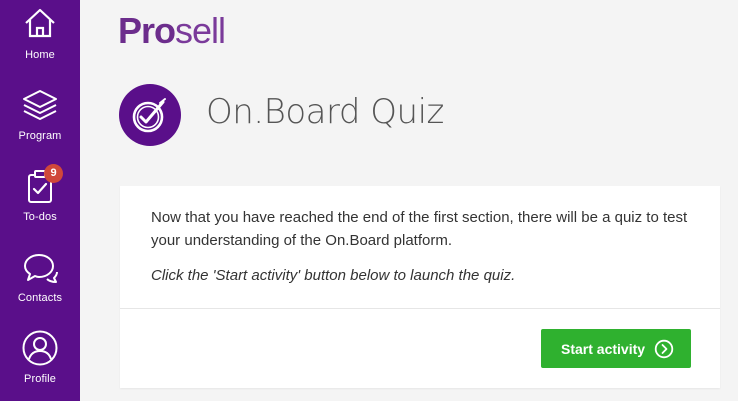 The width and height of the screenshot is (738, 401). I want to click on sidebar-item-profile: Profile, so click(40, 362).